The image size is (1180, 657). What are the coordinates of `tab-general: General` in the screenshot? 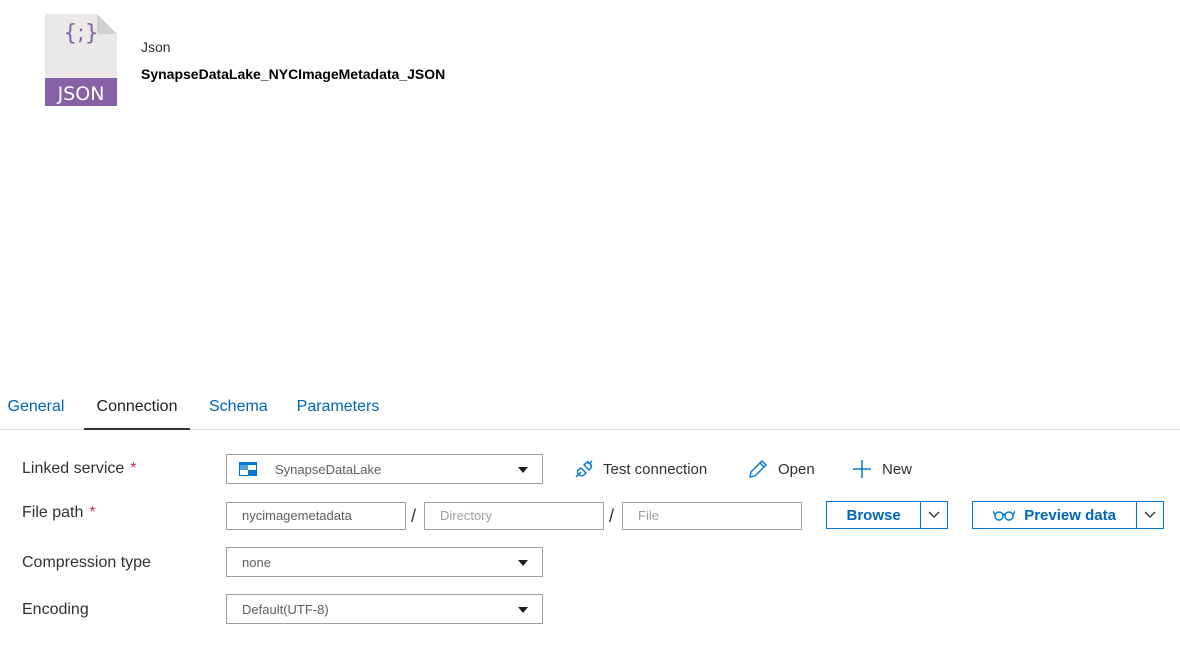 It's located at (36, 407).